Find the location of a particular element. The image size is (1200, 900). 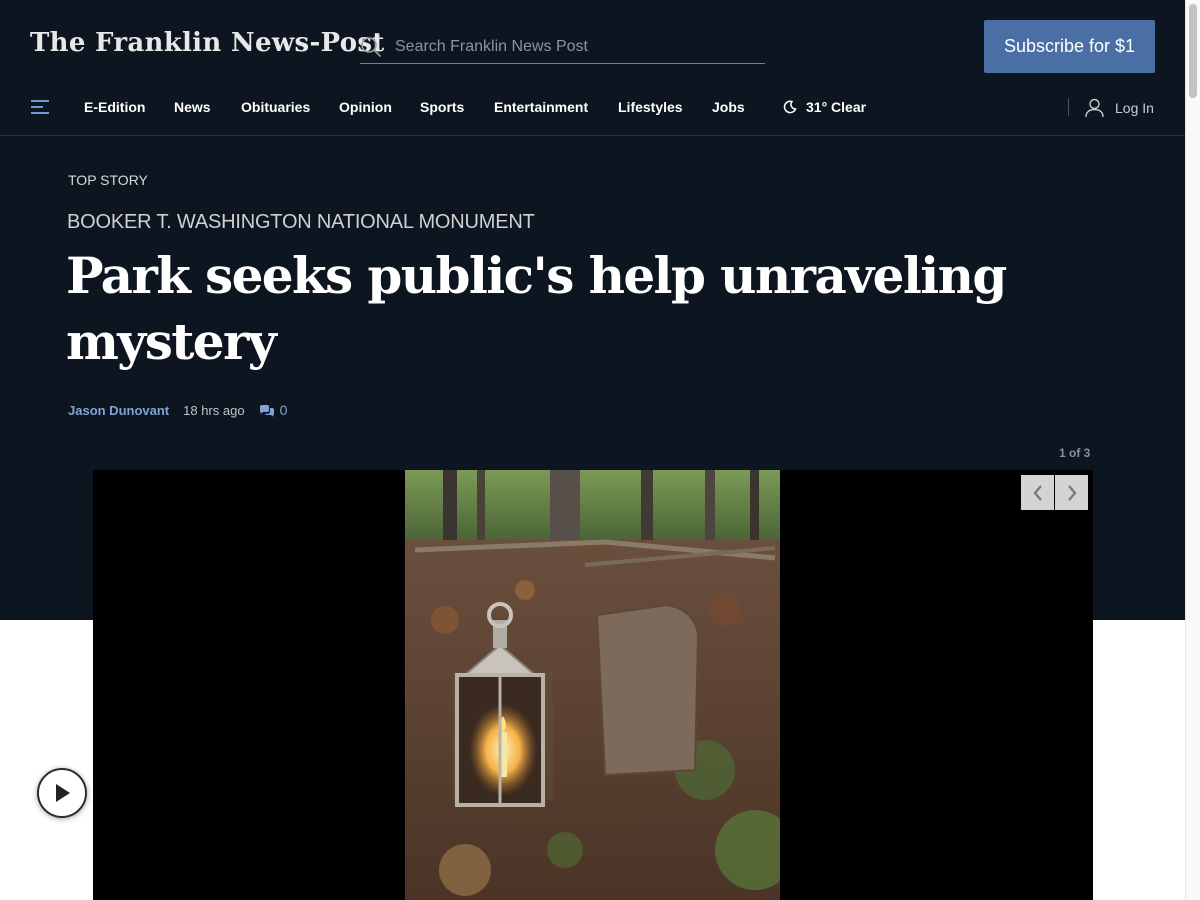

play-icon is located at coordinates (63, 793).